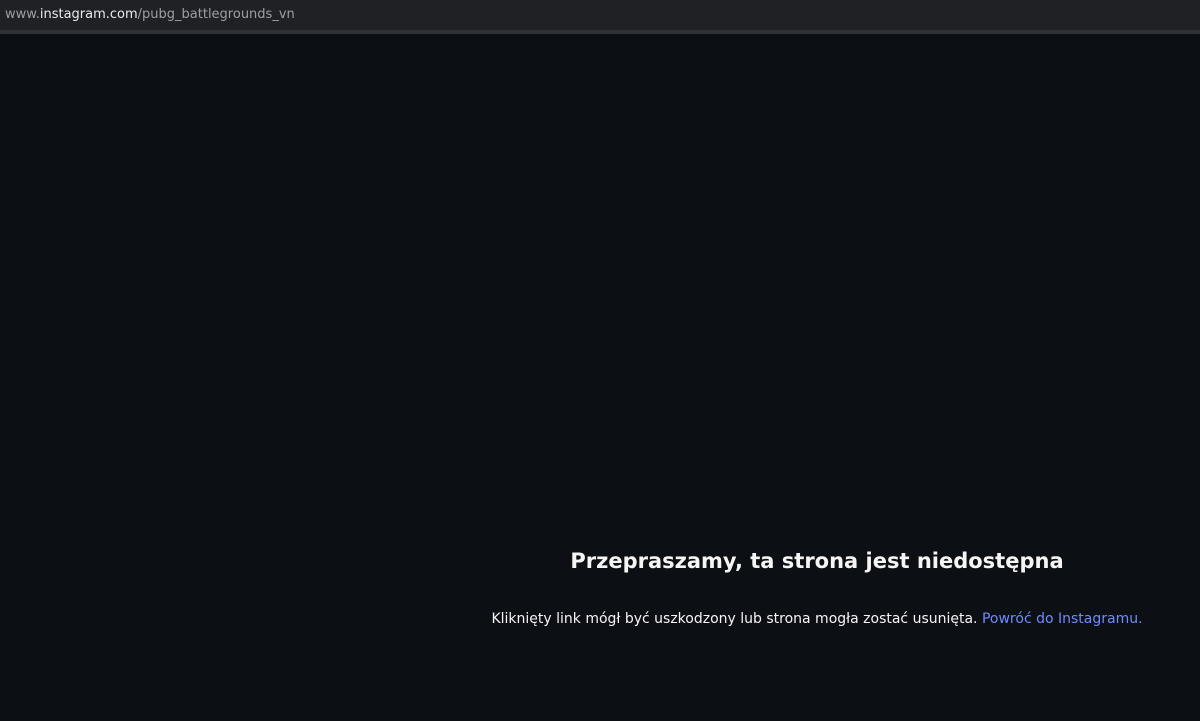 Image resolution: width=1200 pixels, height=721 pixels. I want to click on url-domain: instagram.com, so click(88, 14).